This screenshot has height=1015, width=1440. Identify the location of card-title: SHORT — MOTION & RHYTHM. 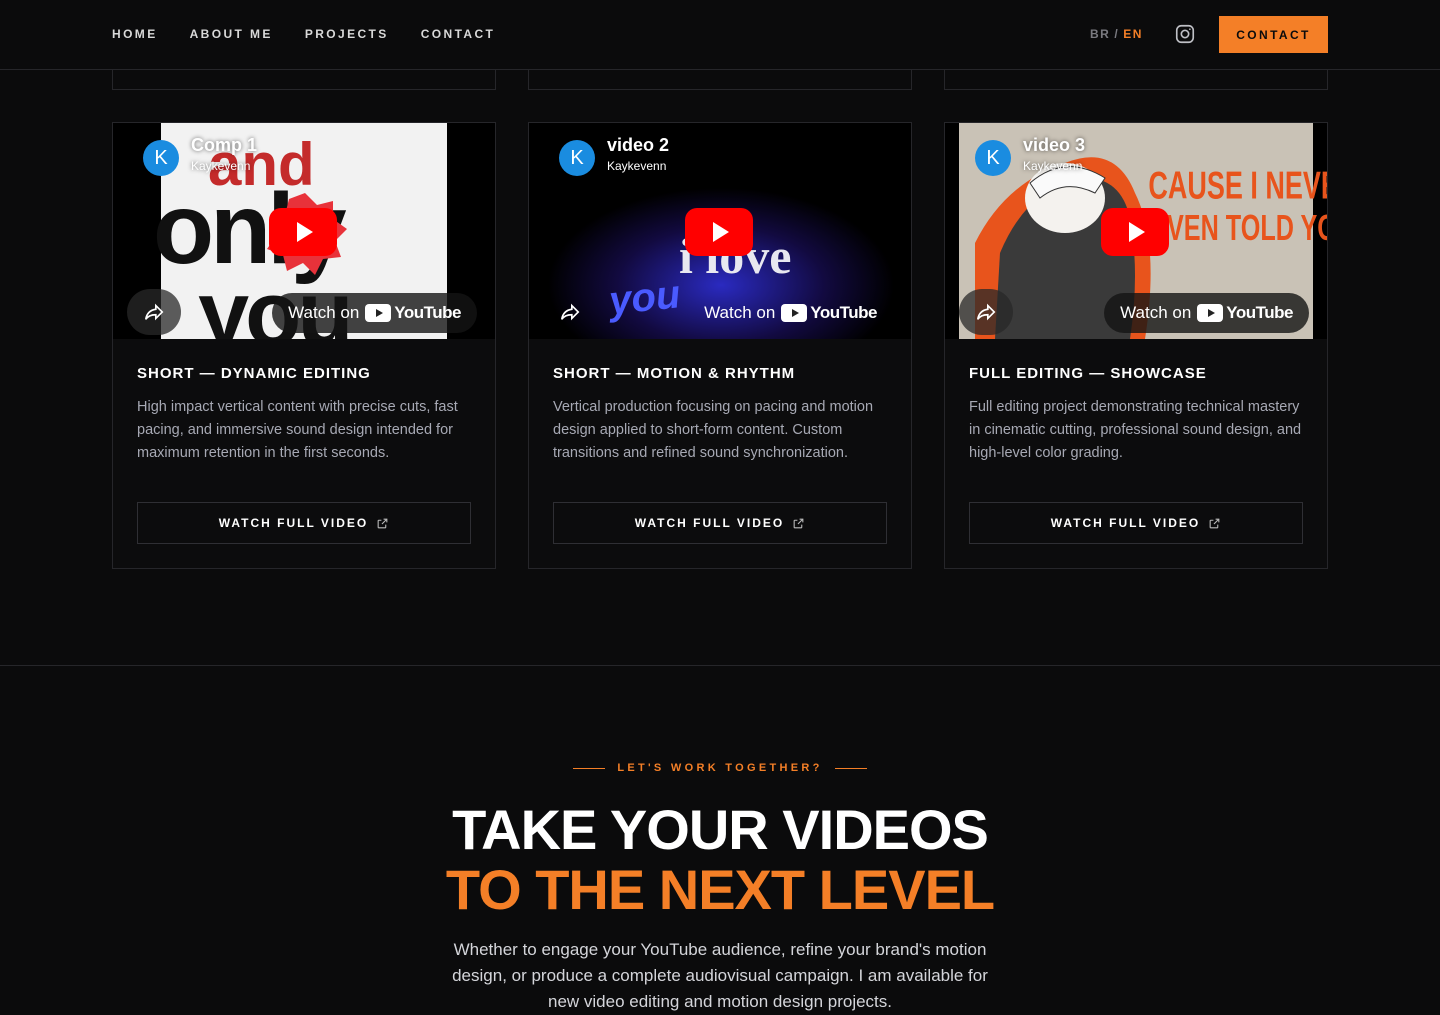
(674, 373).